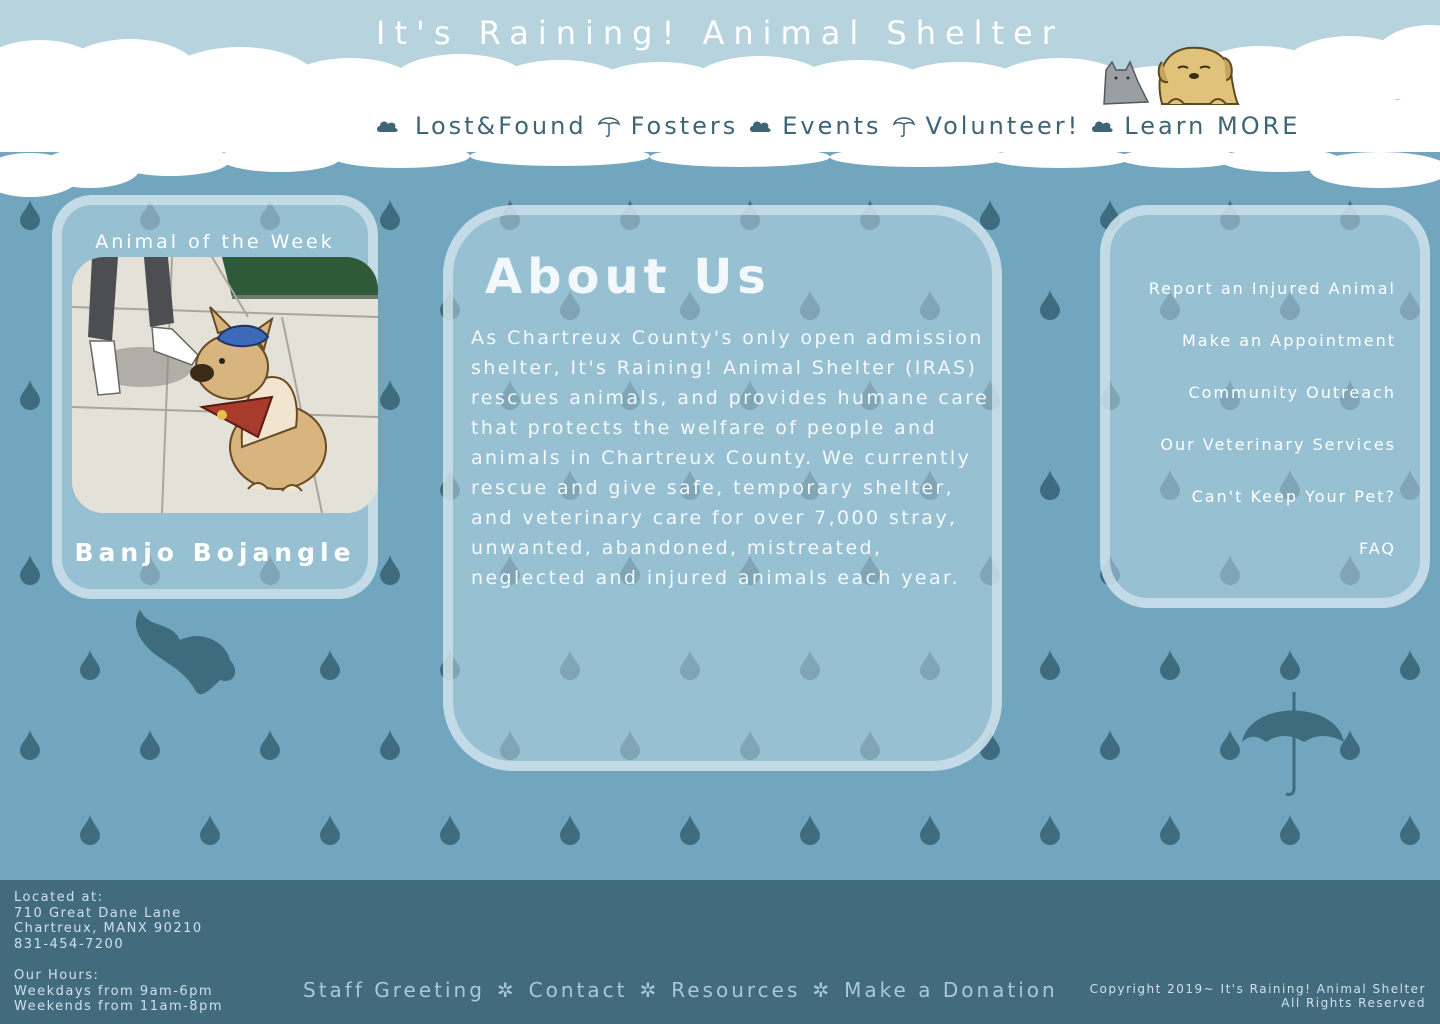 Image resolution: width=1440 pixels, height=1024 pixels. I want to click on footer-link-donation: Make a Donation, so click(951, 990).